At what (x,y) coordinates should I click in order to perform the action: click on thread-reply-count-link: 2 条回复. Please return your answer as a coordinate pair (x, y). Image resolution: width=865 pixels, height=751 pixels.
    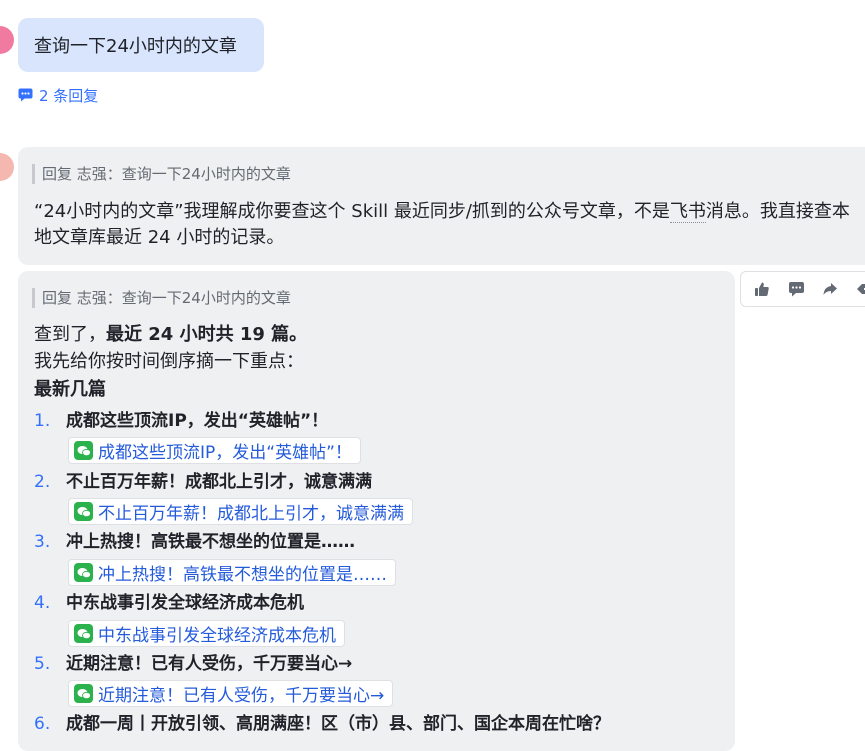
    Looking at the image, I should click on (58, 95).